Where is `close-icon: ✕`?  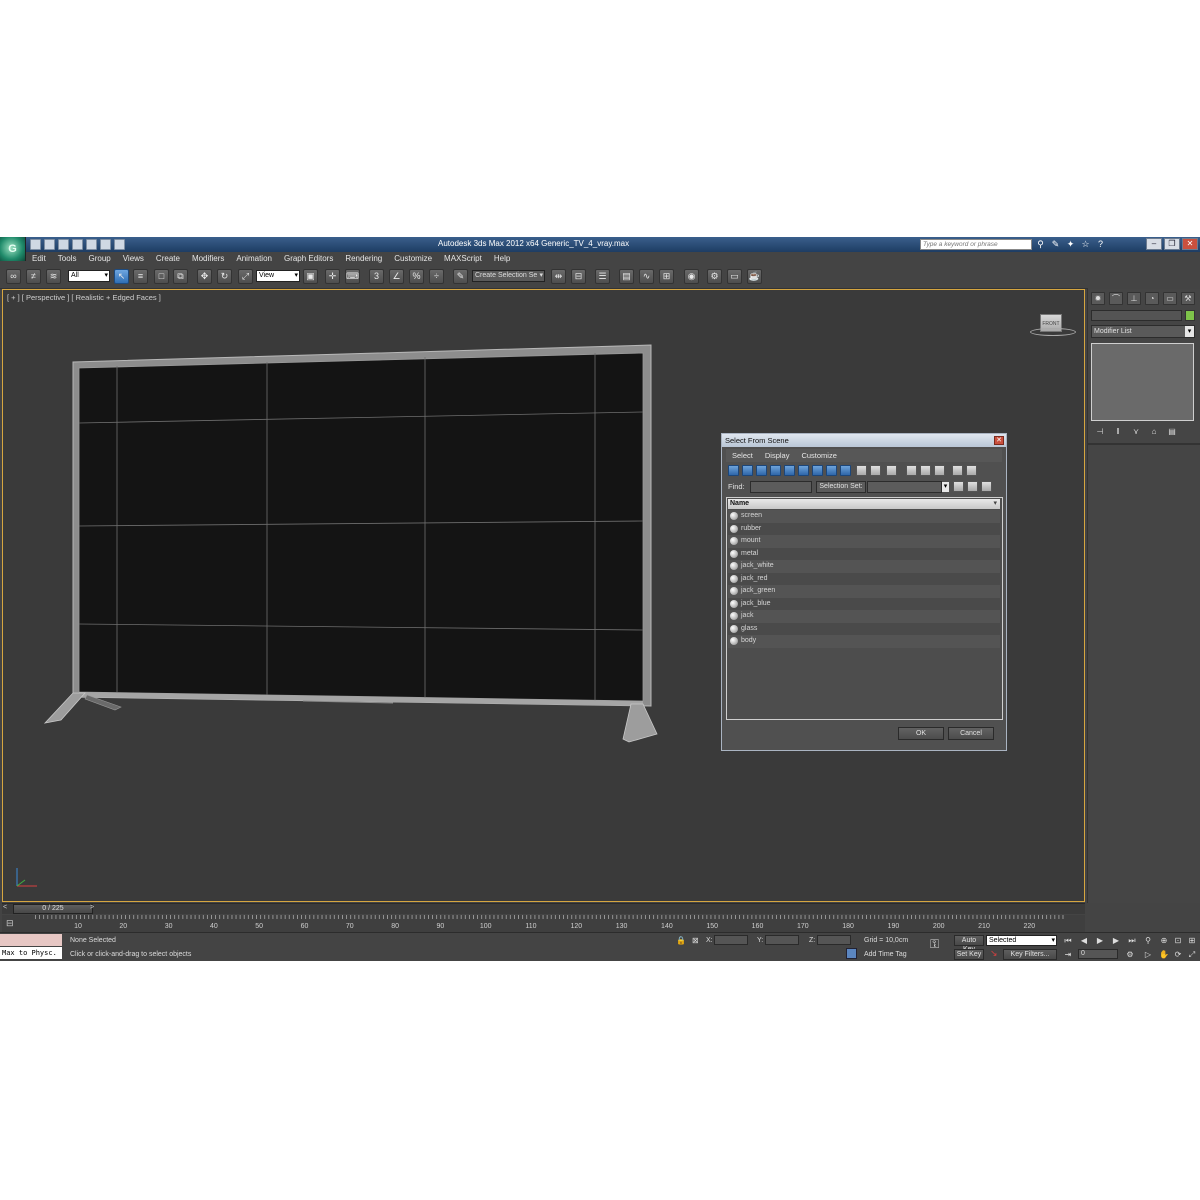 close-icon: ✕ is located at coordinates (1190, 244).